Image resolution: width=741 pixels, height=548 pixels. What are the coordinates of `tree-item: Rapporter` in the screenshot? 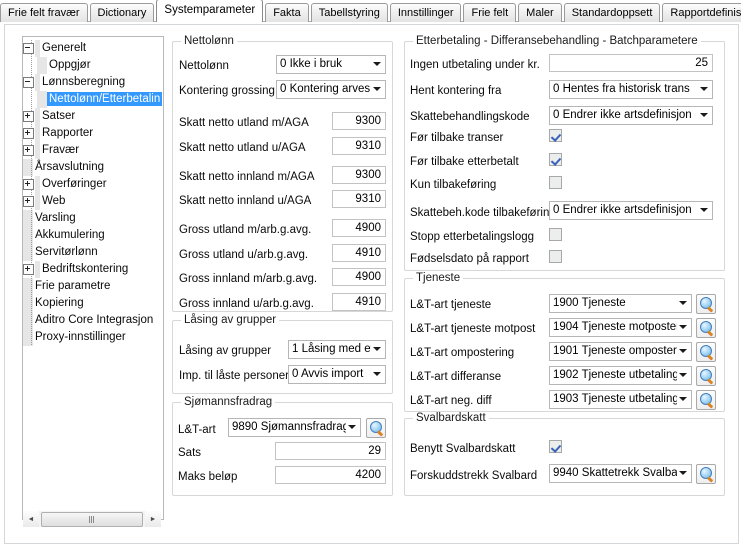 It's located at (93, 133).